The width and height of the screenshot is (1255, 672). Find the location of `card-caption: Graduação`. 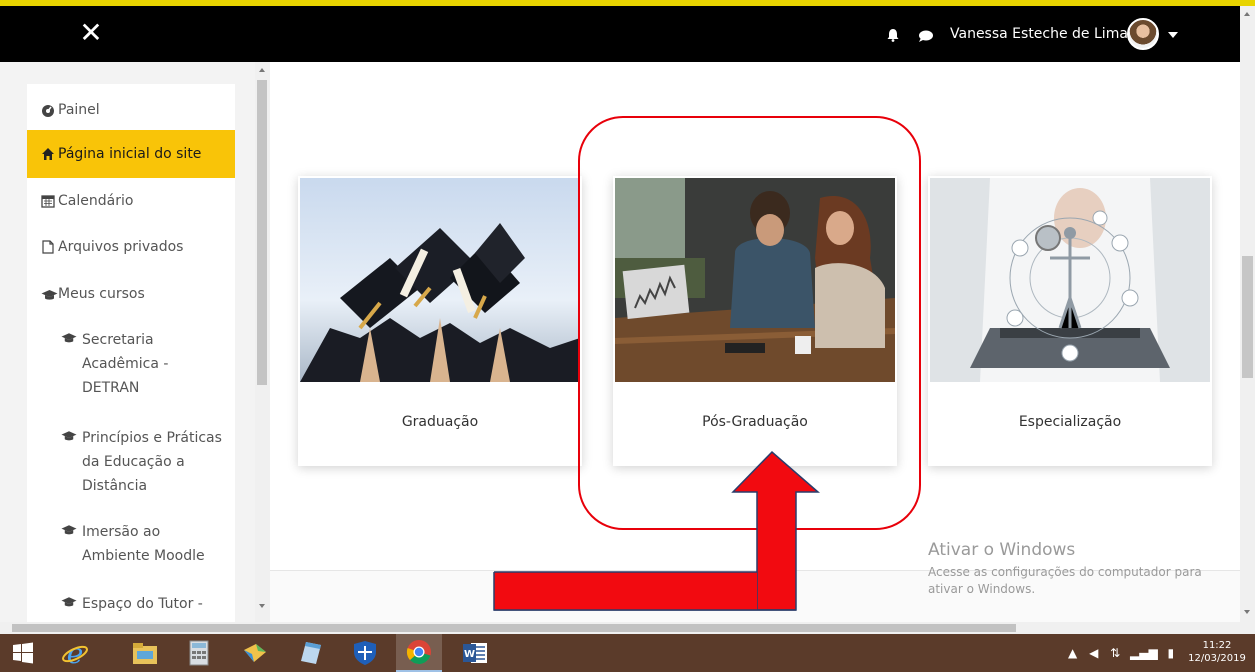

card-caption: Graduação is located at coordinates (440, 422).